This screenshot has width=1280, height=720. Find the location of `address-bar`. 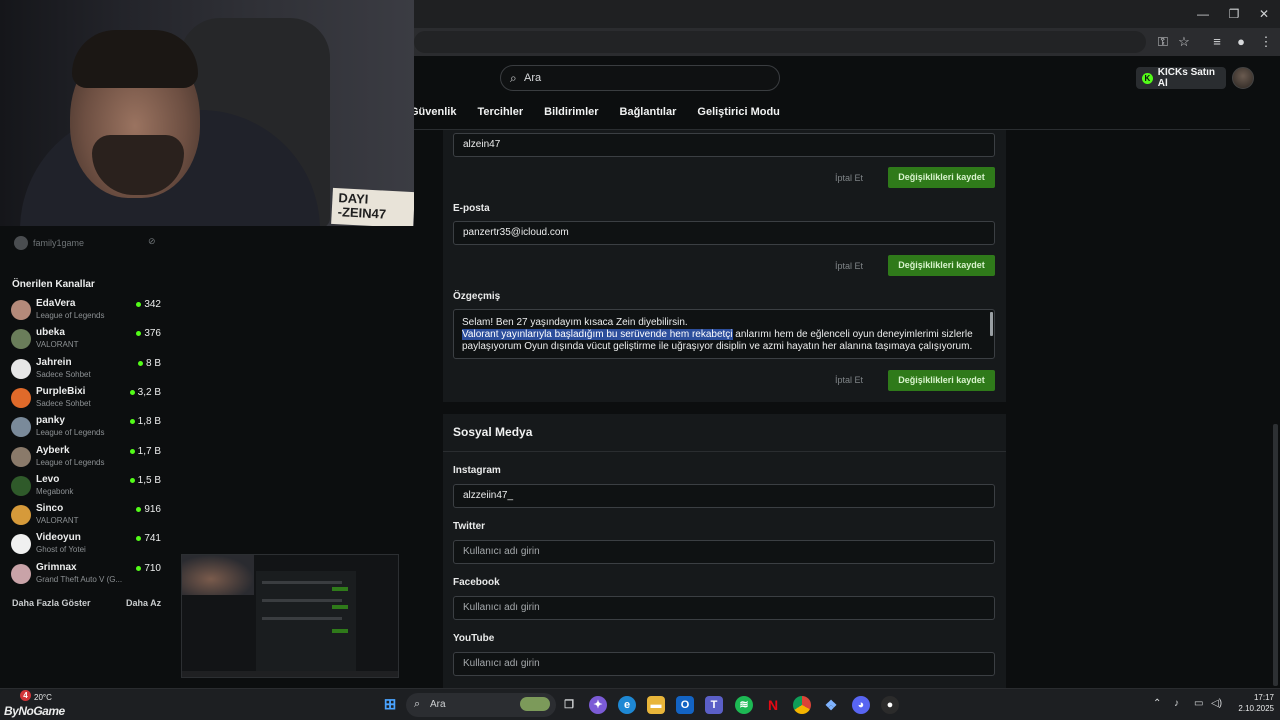

address-bar is located at coordinates (780, 42).